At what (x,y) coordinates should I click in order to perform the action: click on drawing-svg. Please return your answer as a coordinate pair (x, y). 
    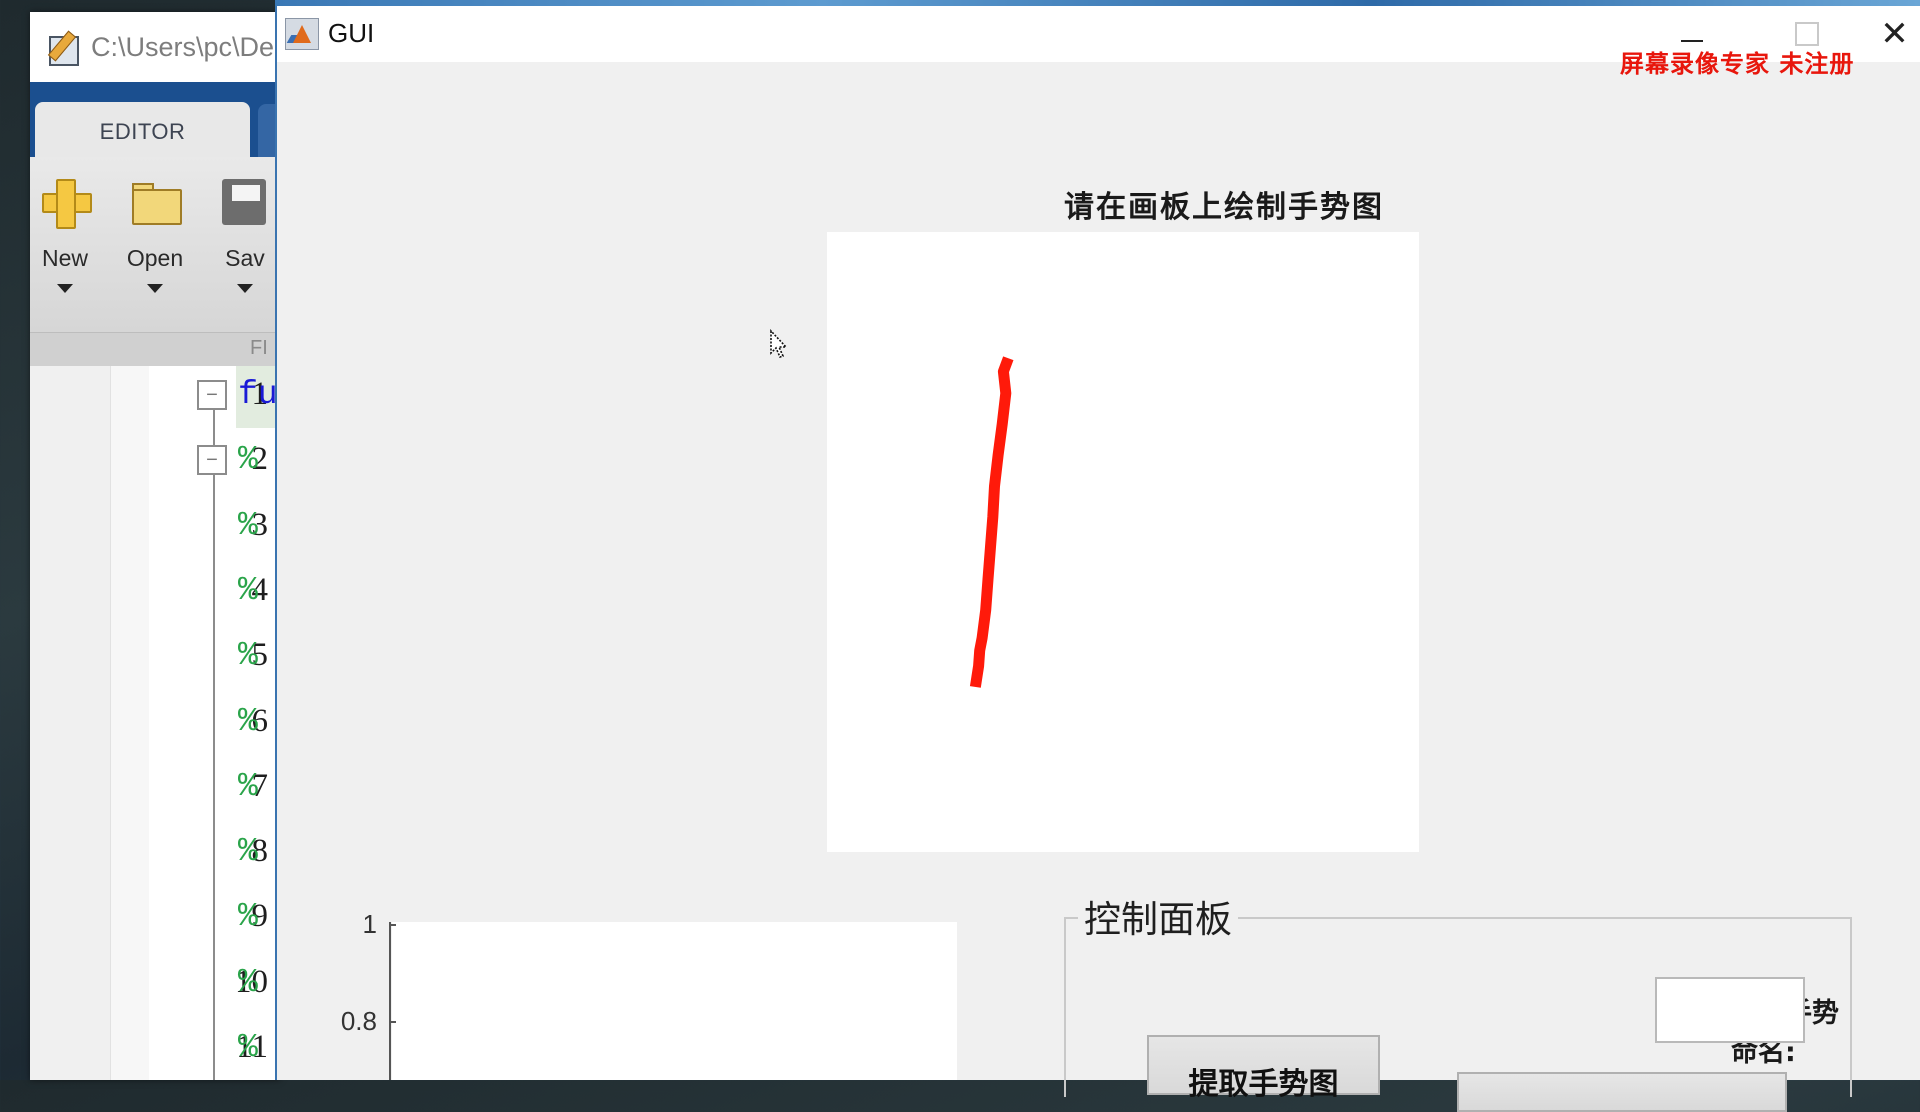
    Looking at the image, I should click on (991, 522).